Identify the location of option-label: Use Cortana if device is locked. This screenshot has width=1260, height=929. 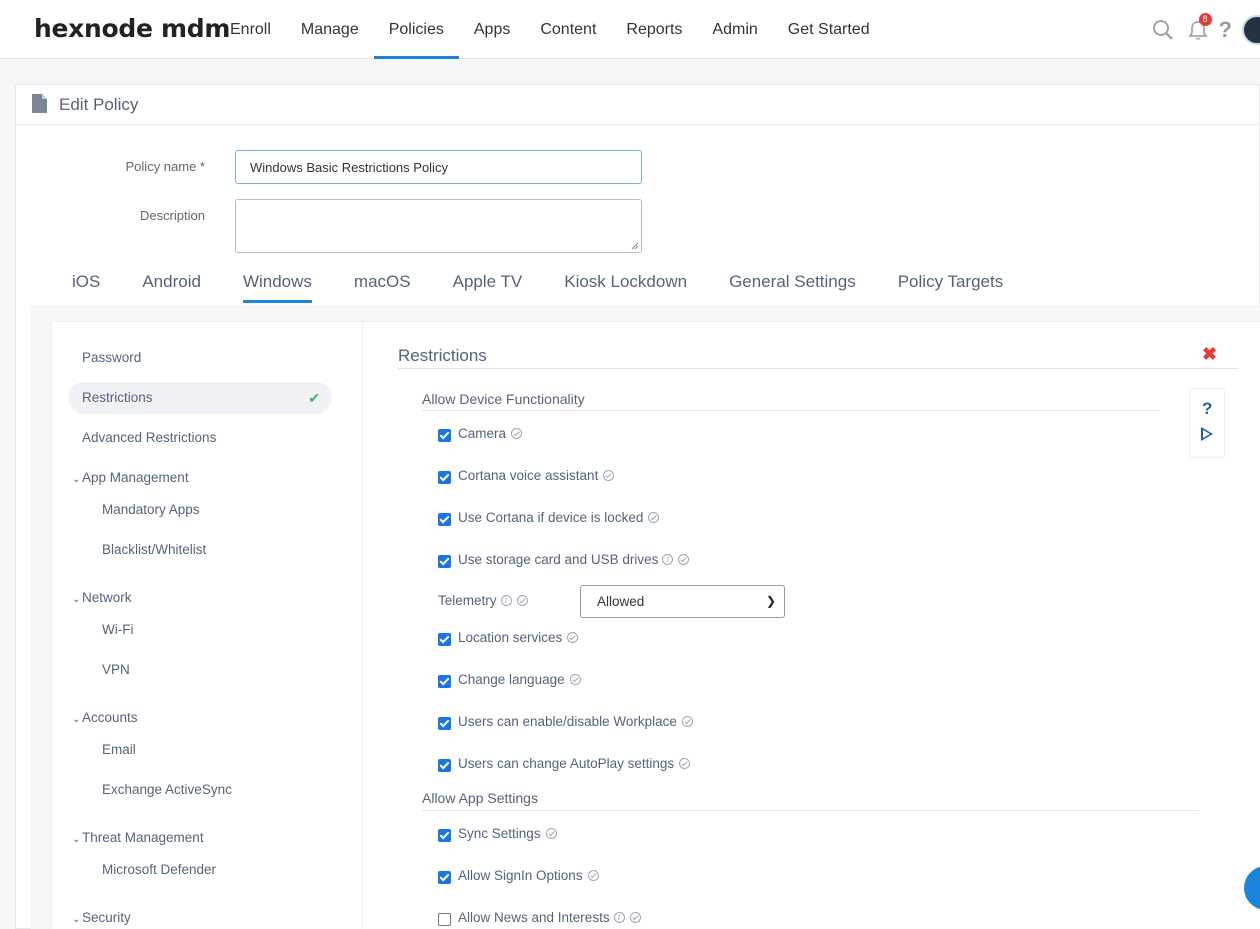
(551, 517).